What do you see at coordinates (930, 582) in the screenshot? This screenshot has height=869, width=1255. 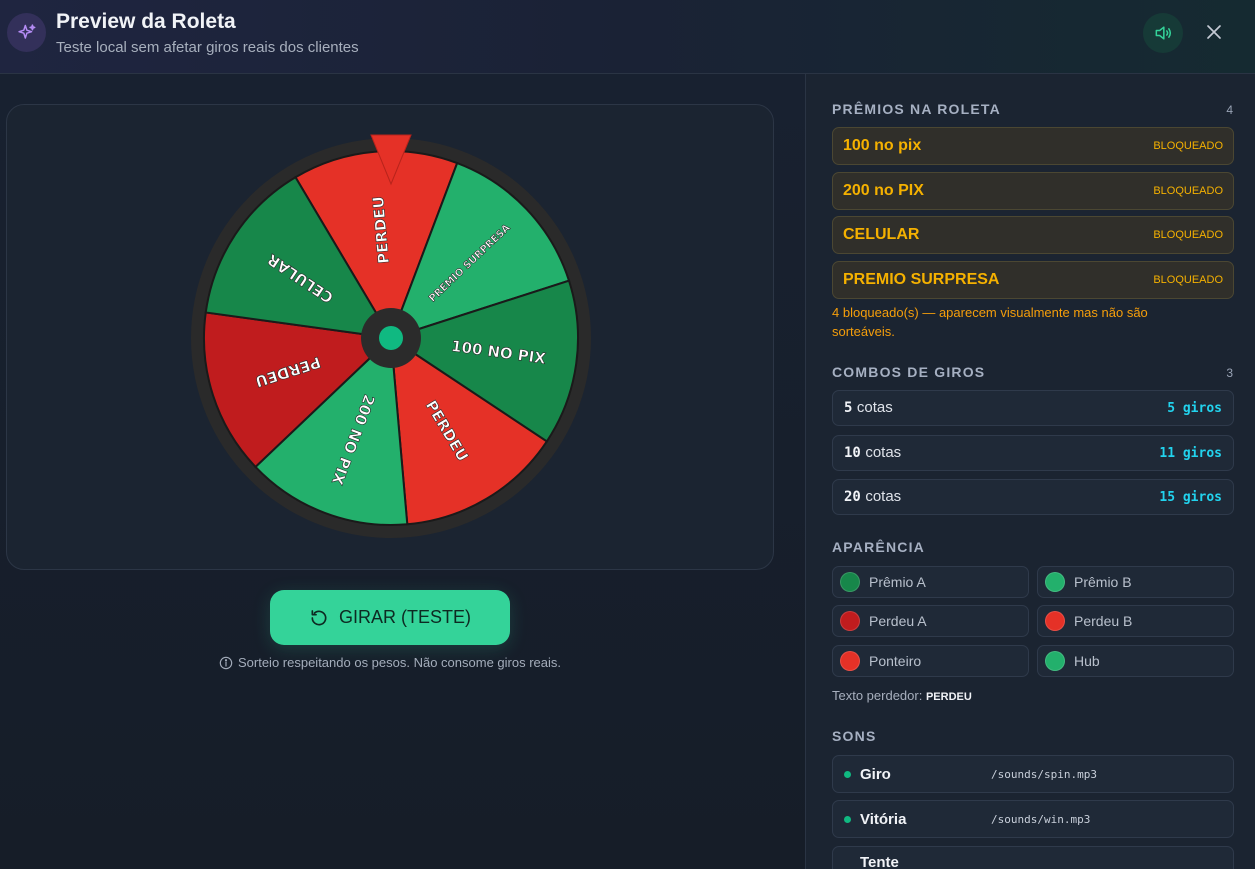 I see `color-swatch-premio-a: Prêmio A` at bounding box center [930, 582].